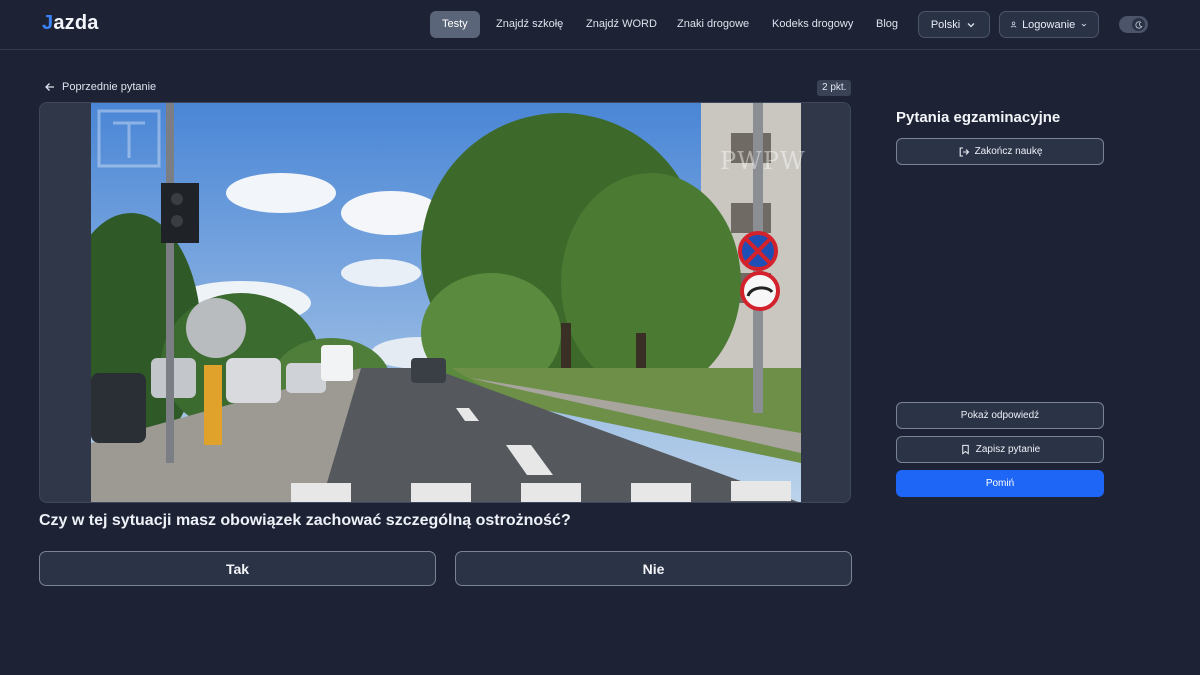 The image size is (1200, 675). What do you see at coordinates (978, 117) in the screenshot?
I see `sidebar-title: Pytania egzaminacyjne` at bounding box center [978, 117].